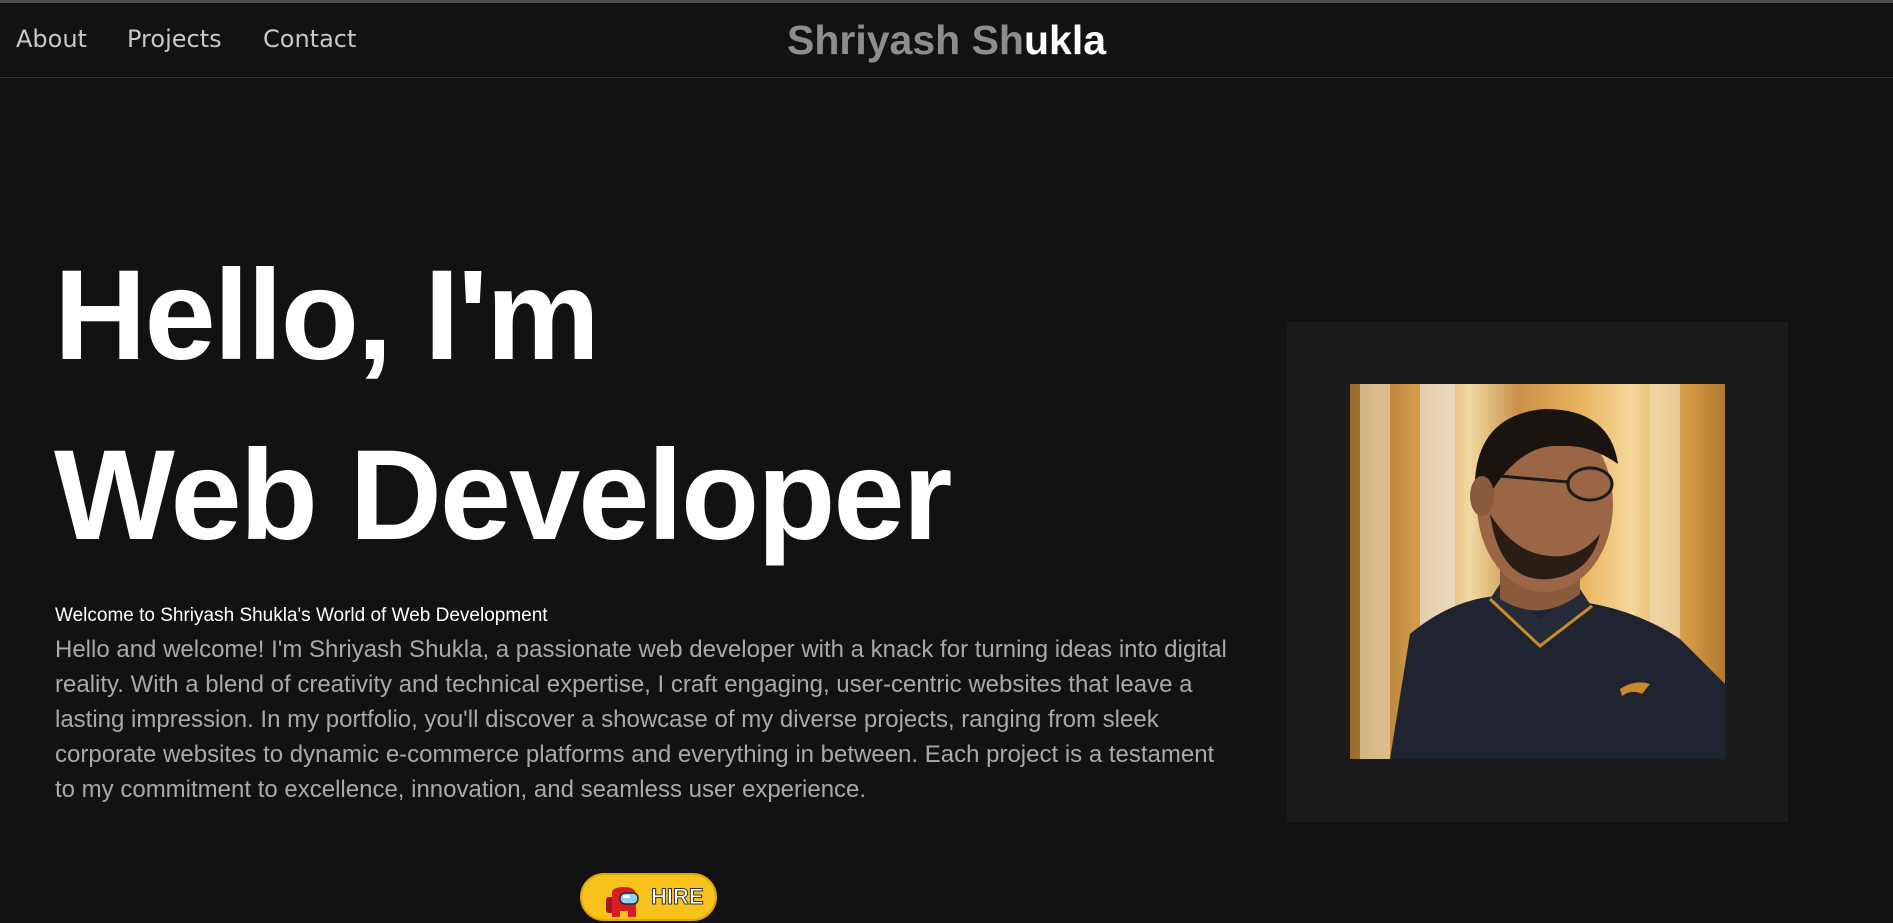 The width and height of the screenshot is (1893, 923). What do you see at coordinates (622, 902) in the screenshot?
I see `crewmate-icon` at bounding box center [622, 902].